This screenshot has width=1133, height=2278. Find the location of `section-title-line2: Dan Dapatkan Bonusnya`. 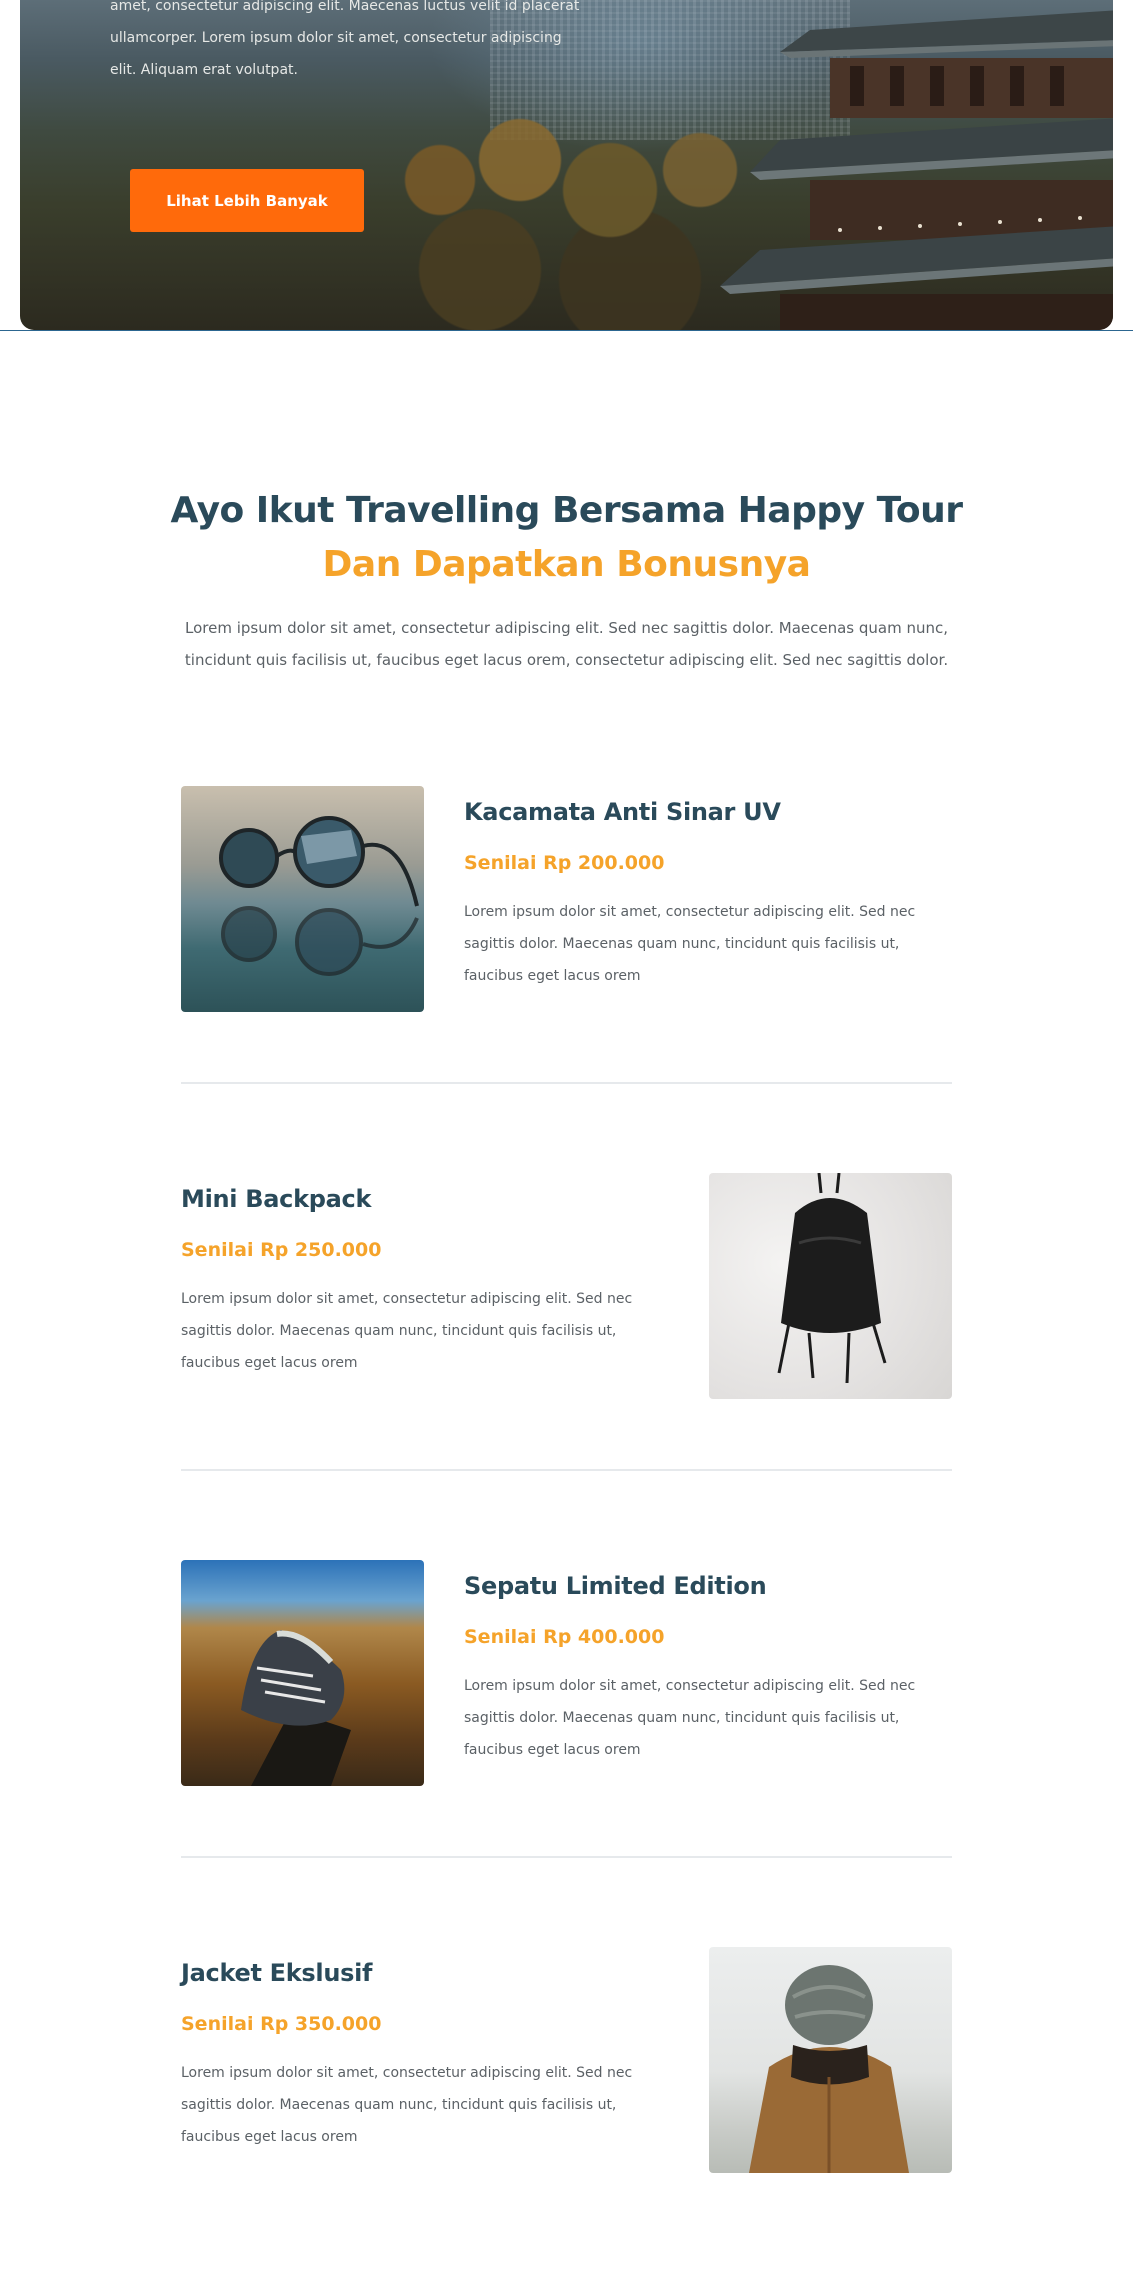

section-title-line2: Dan Dapatkan Bonusnya is located at coordinates (566, 564).